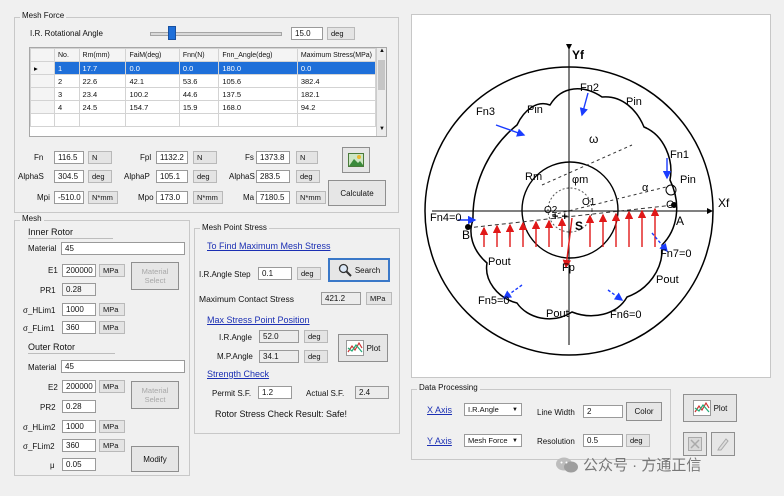 The height and width of the screenshot is (496, 784). I want to click on x-axis-value: I.R.Angle, so click(483, 409).